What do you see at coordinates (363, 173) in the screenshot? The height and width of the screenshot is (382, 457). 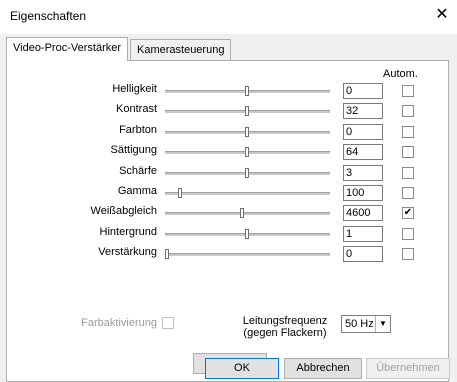 I see `property-value-field: 3` at bounding box center [363, 173].